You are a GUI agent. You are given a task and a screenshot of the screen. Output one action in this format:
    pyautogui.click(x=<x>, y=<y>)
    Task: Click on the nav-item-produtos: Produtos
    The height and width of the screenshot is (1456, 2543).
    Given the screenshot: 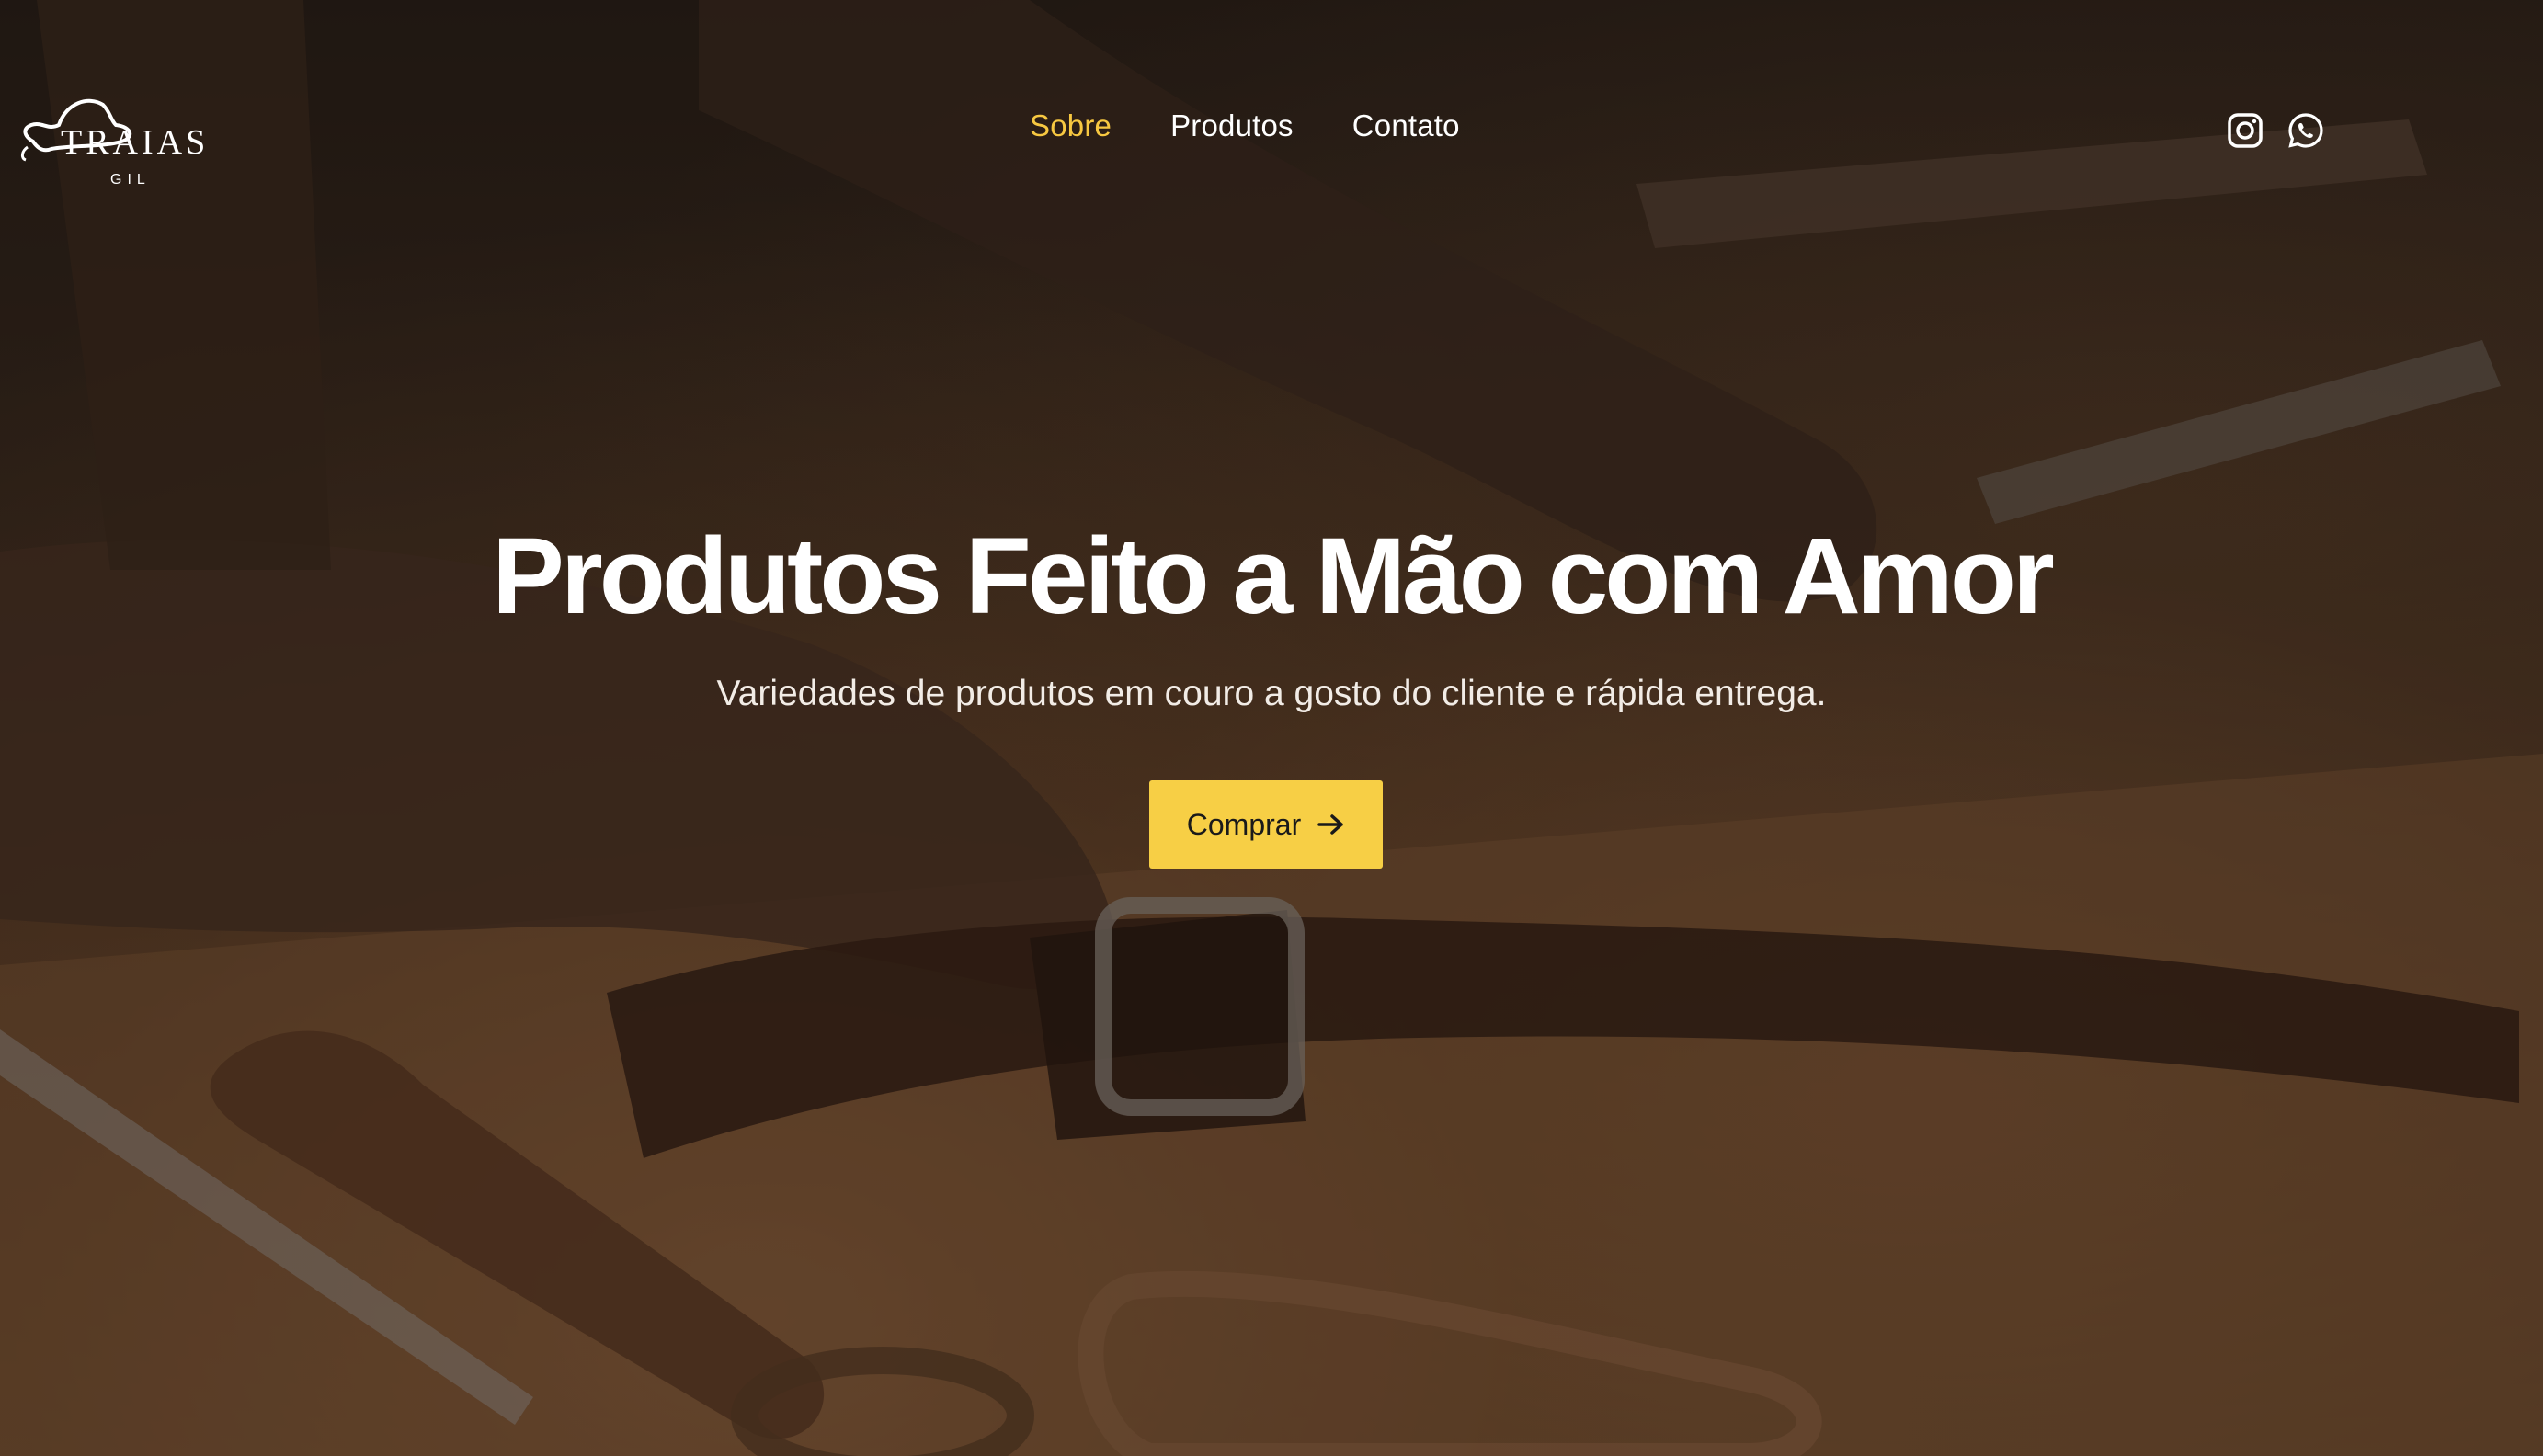 What is the action you would take?
    pyautogui.click(x=1232, y=125)
    